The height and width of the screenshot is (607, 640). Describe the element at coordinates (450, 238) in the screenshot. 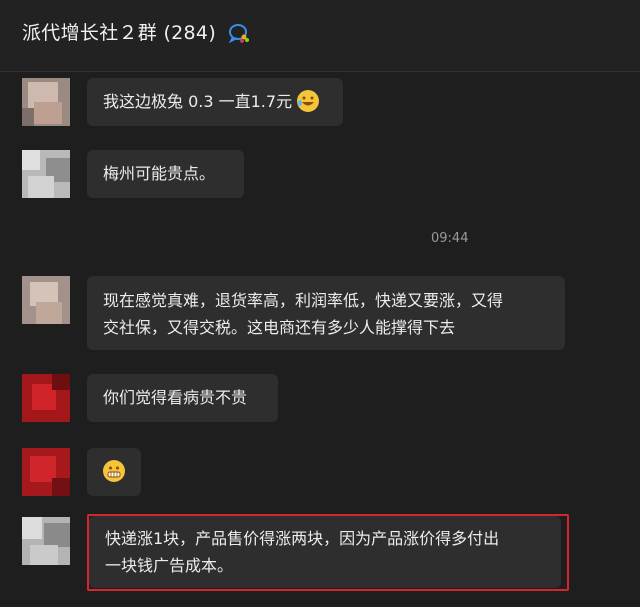

I see `timestamp: 09:44` at that location.